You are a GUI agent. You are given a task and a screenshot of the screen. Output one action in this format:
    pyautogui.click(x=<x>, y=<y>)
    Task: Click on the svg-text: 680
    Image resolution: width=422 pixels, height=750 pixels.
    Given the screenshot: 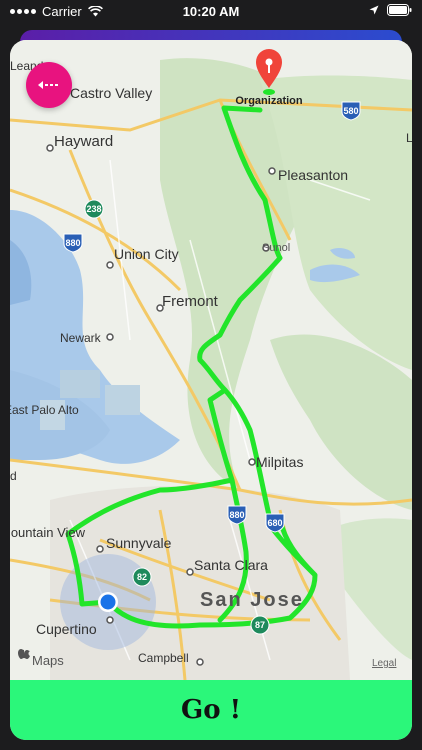 What is the action you would take?
    pyautogui.click(x=274, y=523)
    